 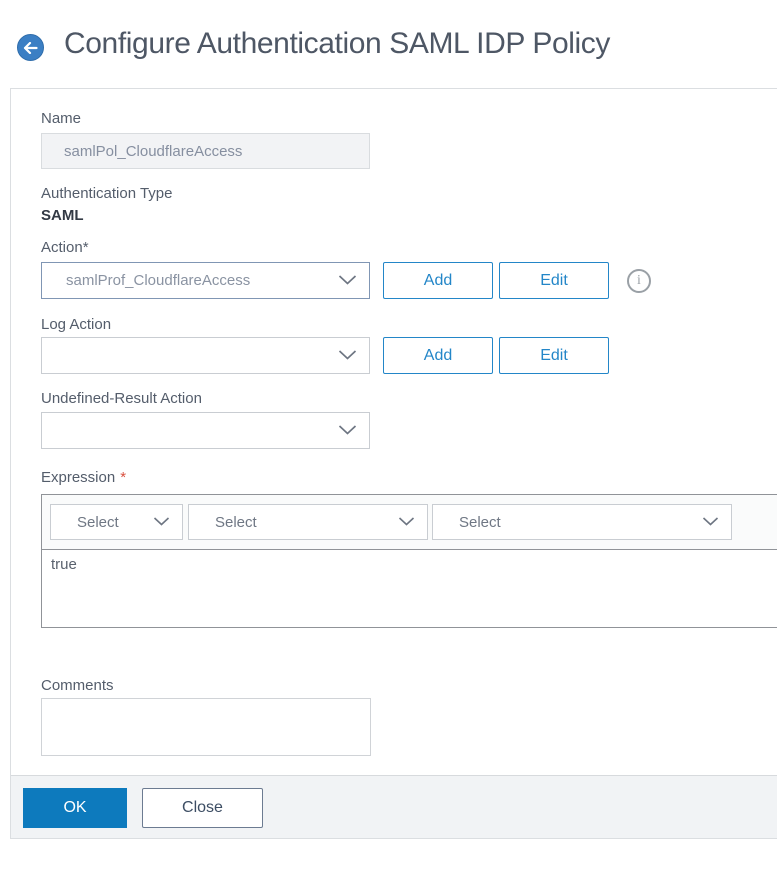 I want to click on action-select-value: samlProf_CloudflareAccess, so click(x=158, y=280).